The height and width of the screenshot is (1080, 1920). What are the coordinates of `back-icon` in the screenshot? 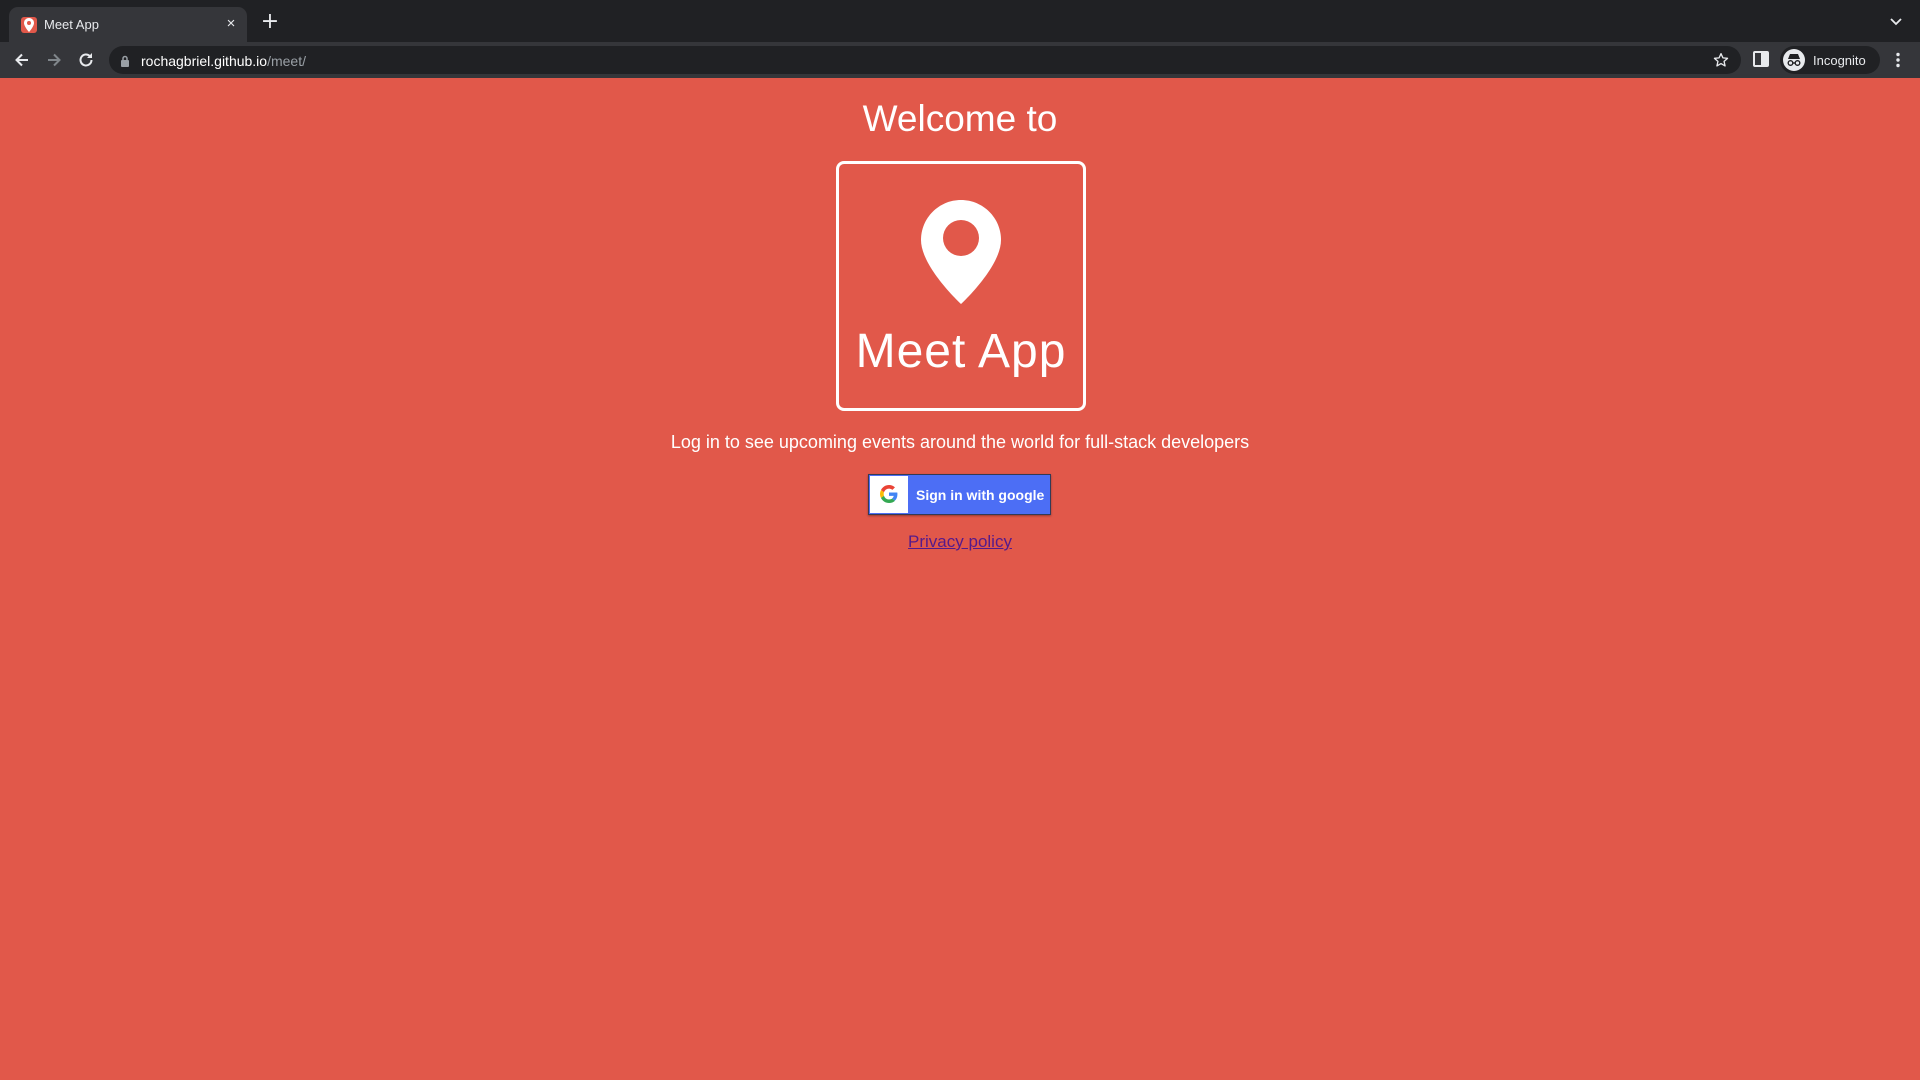 It's located at (22, 60).